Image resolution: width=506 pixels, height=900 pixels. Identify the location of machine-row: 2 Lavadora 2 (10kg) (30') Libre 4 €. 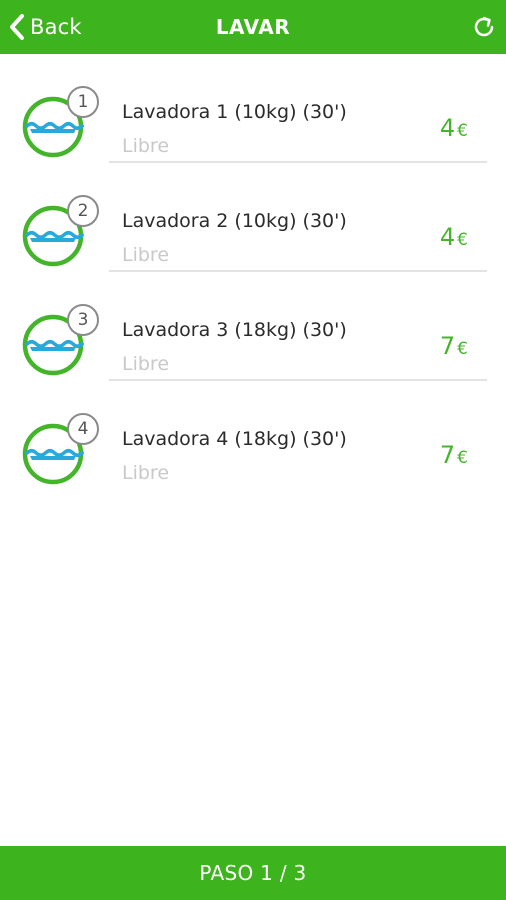
(253, 217).